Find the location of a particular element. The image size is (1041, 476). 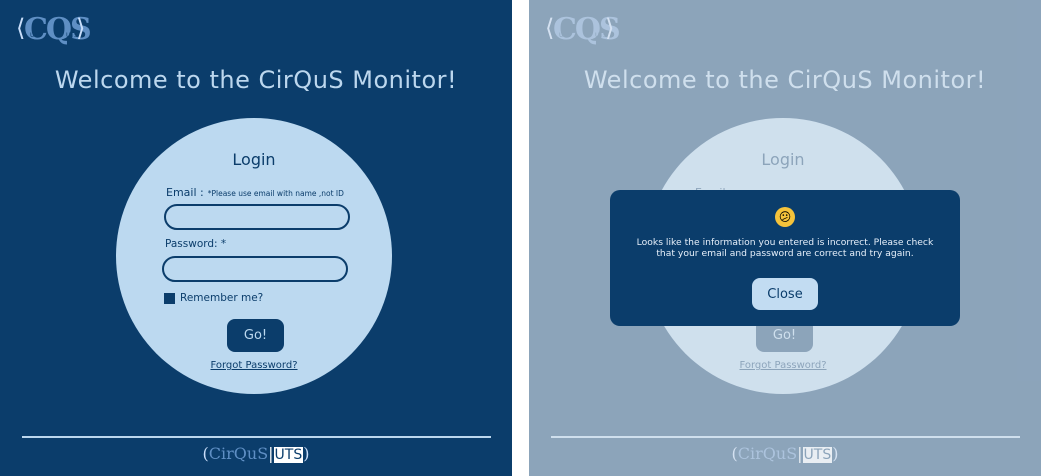

page-title: Welcome to the CirQuS Monitor! is located at coordinates (256, 80).